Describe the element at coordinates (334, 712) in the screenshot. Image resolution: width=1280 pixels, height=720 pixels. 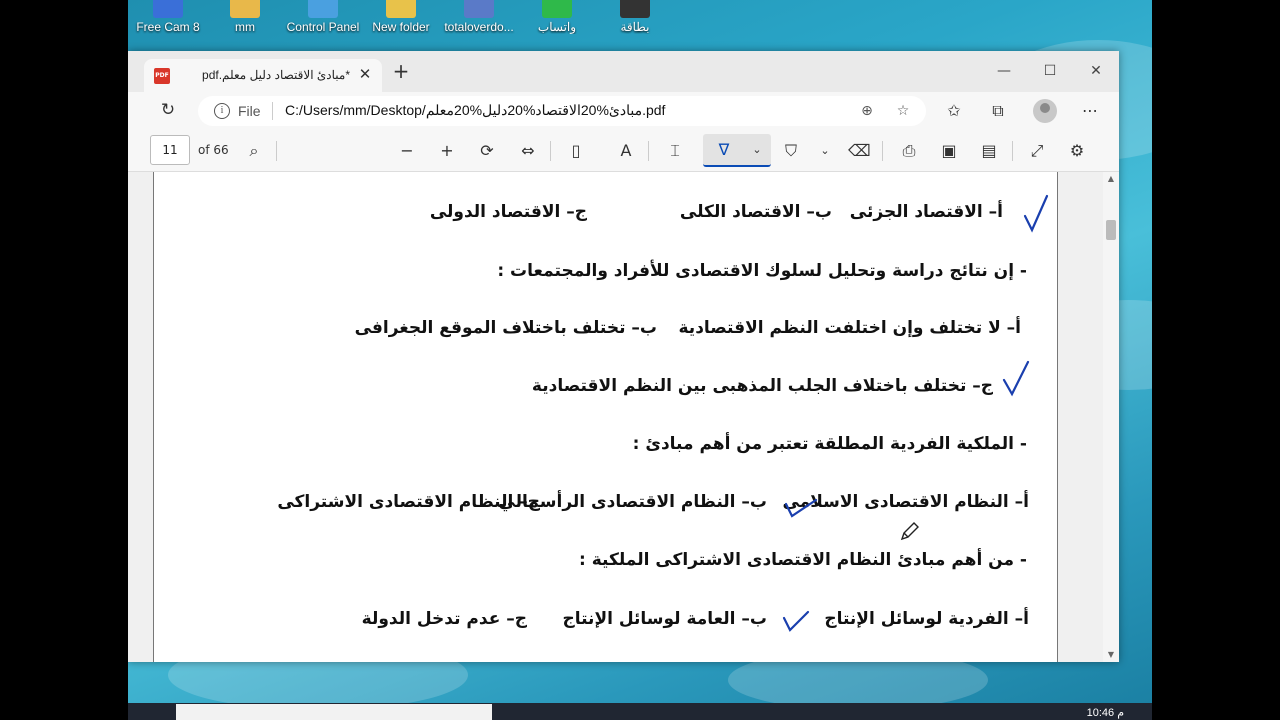
I see `taskbar-search` at that location.